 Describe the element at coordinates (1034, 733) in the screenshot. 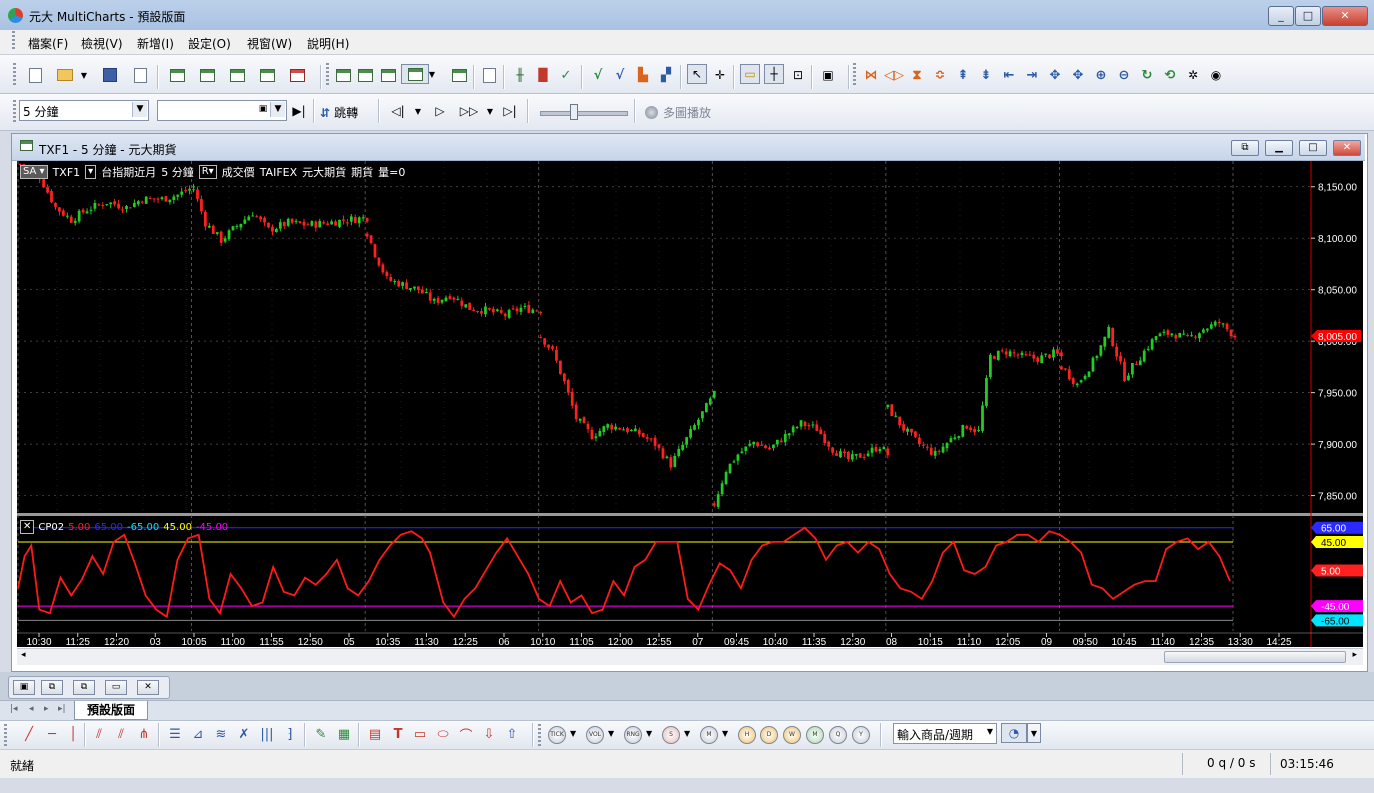

I see `sync-dropdown: ▼` at that location.